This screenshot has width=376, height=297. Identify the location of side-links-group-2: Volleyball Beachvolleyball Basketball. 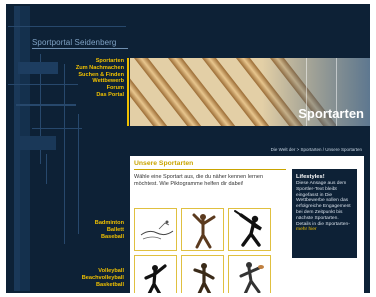
(103, 278).